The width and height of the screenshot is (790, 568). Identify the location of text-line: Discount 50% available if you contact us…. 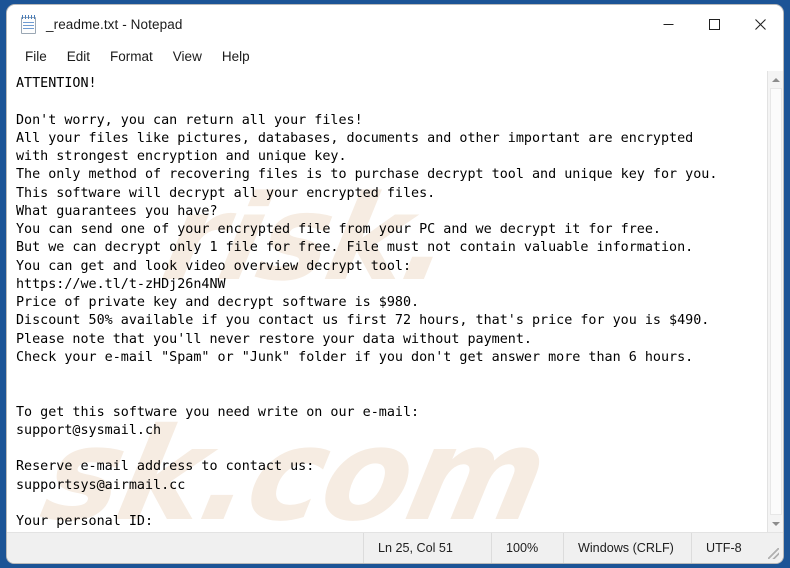
(363, 321).